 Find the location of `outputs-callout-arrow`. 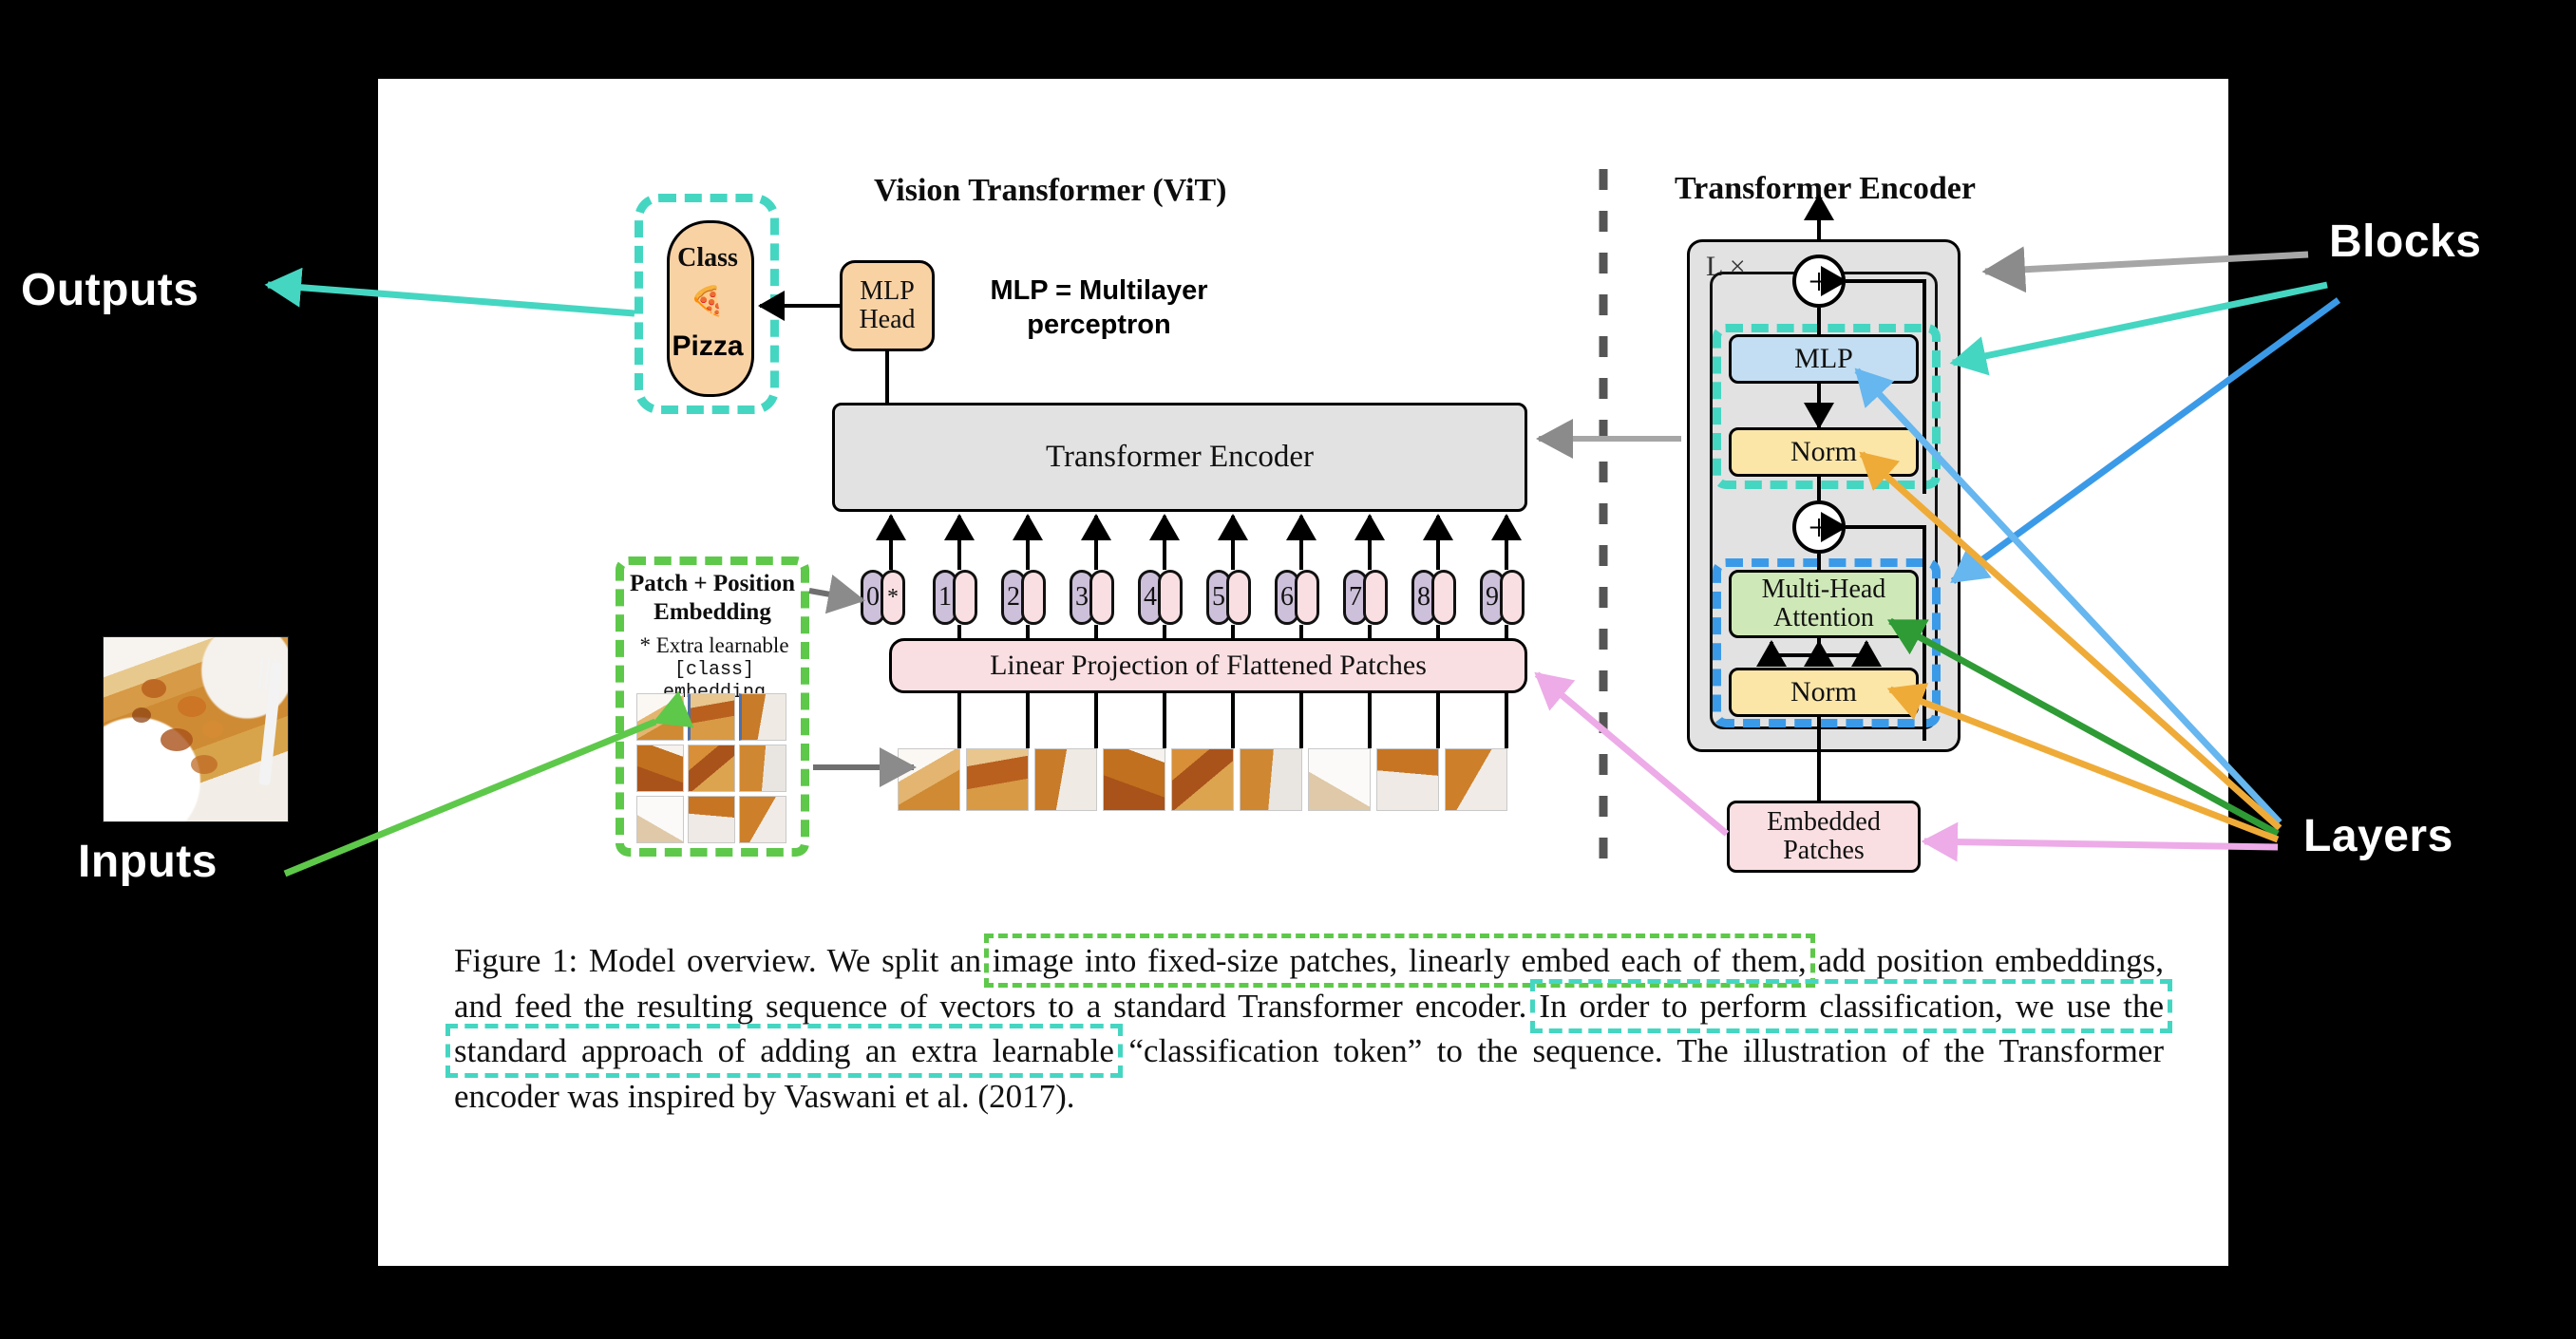

outputs-callout-arrow is located at coordinates (449, 292).